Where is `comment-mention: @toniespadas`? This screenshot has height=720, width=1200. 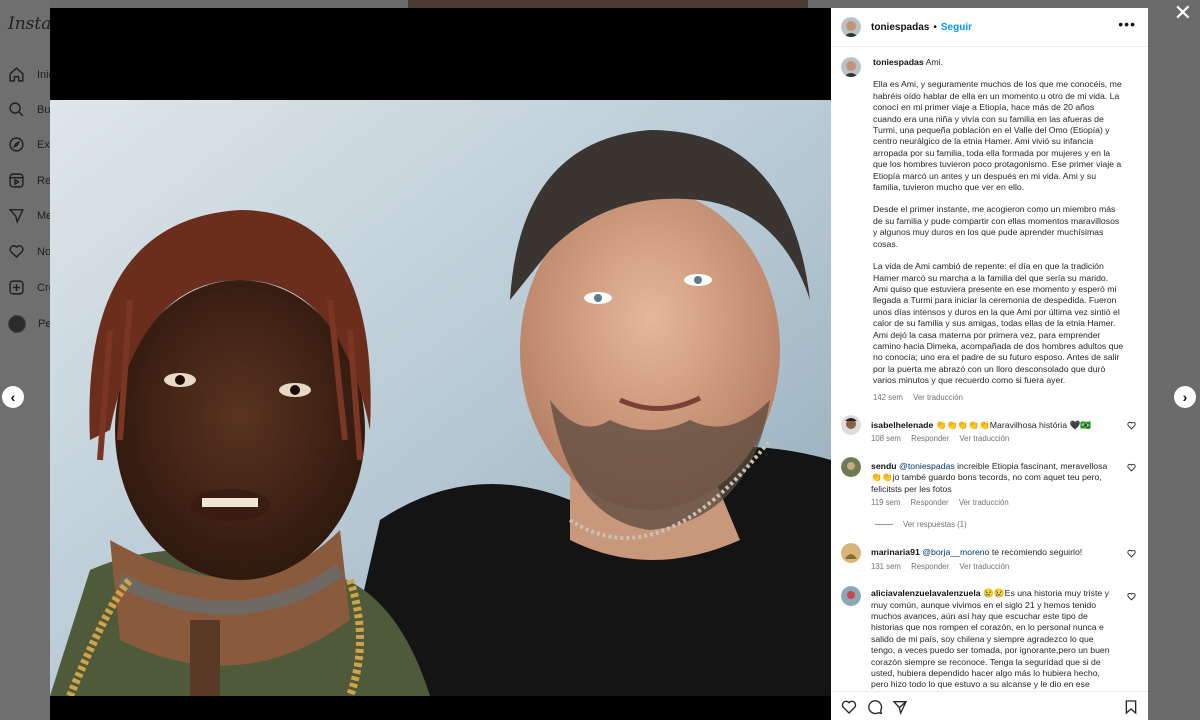 comment-mention: @toniespadas is located at coordinates (927, 466).